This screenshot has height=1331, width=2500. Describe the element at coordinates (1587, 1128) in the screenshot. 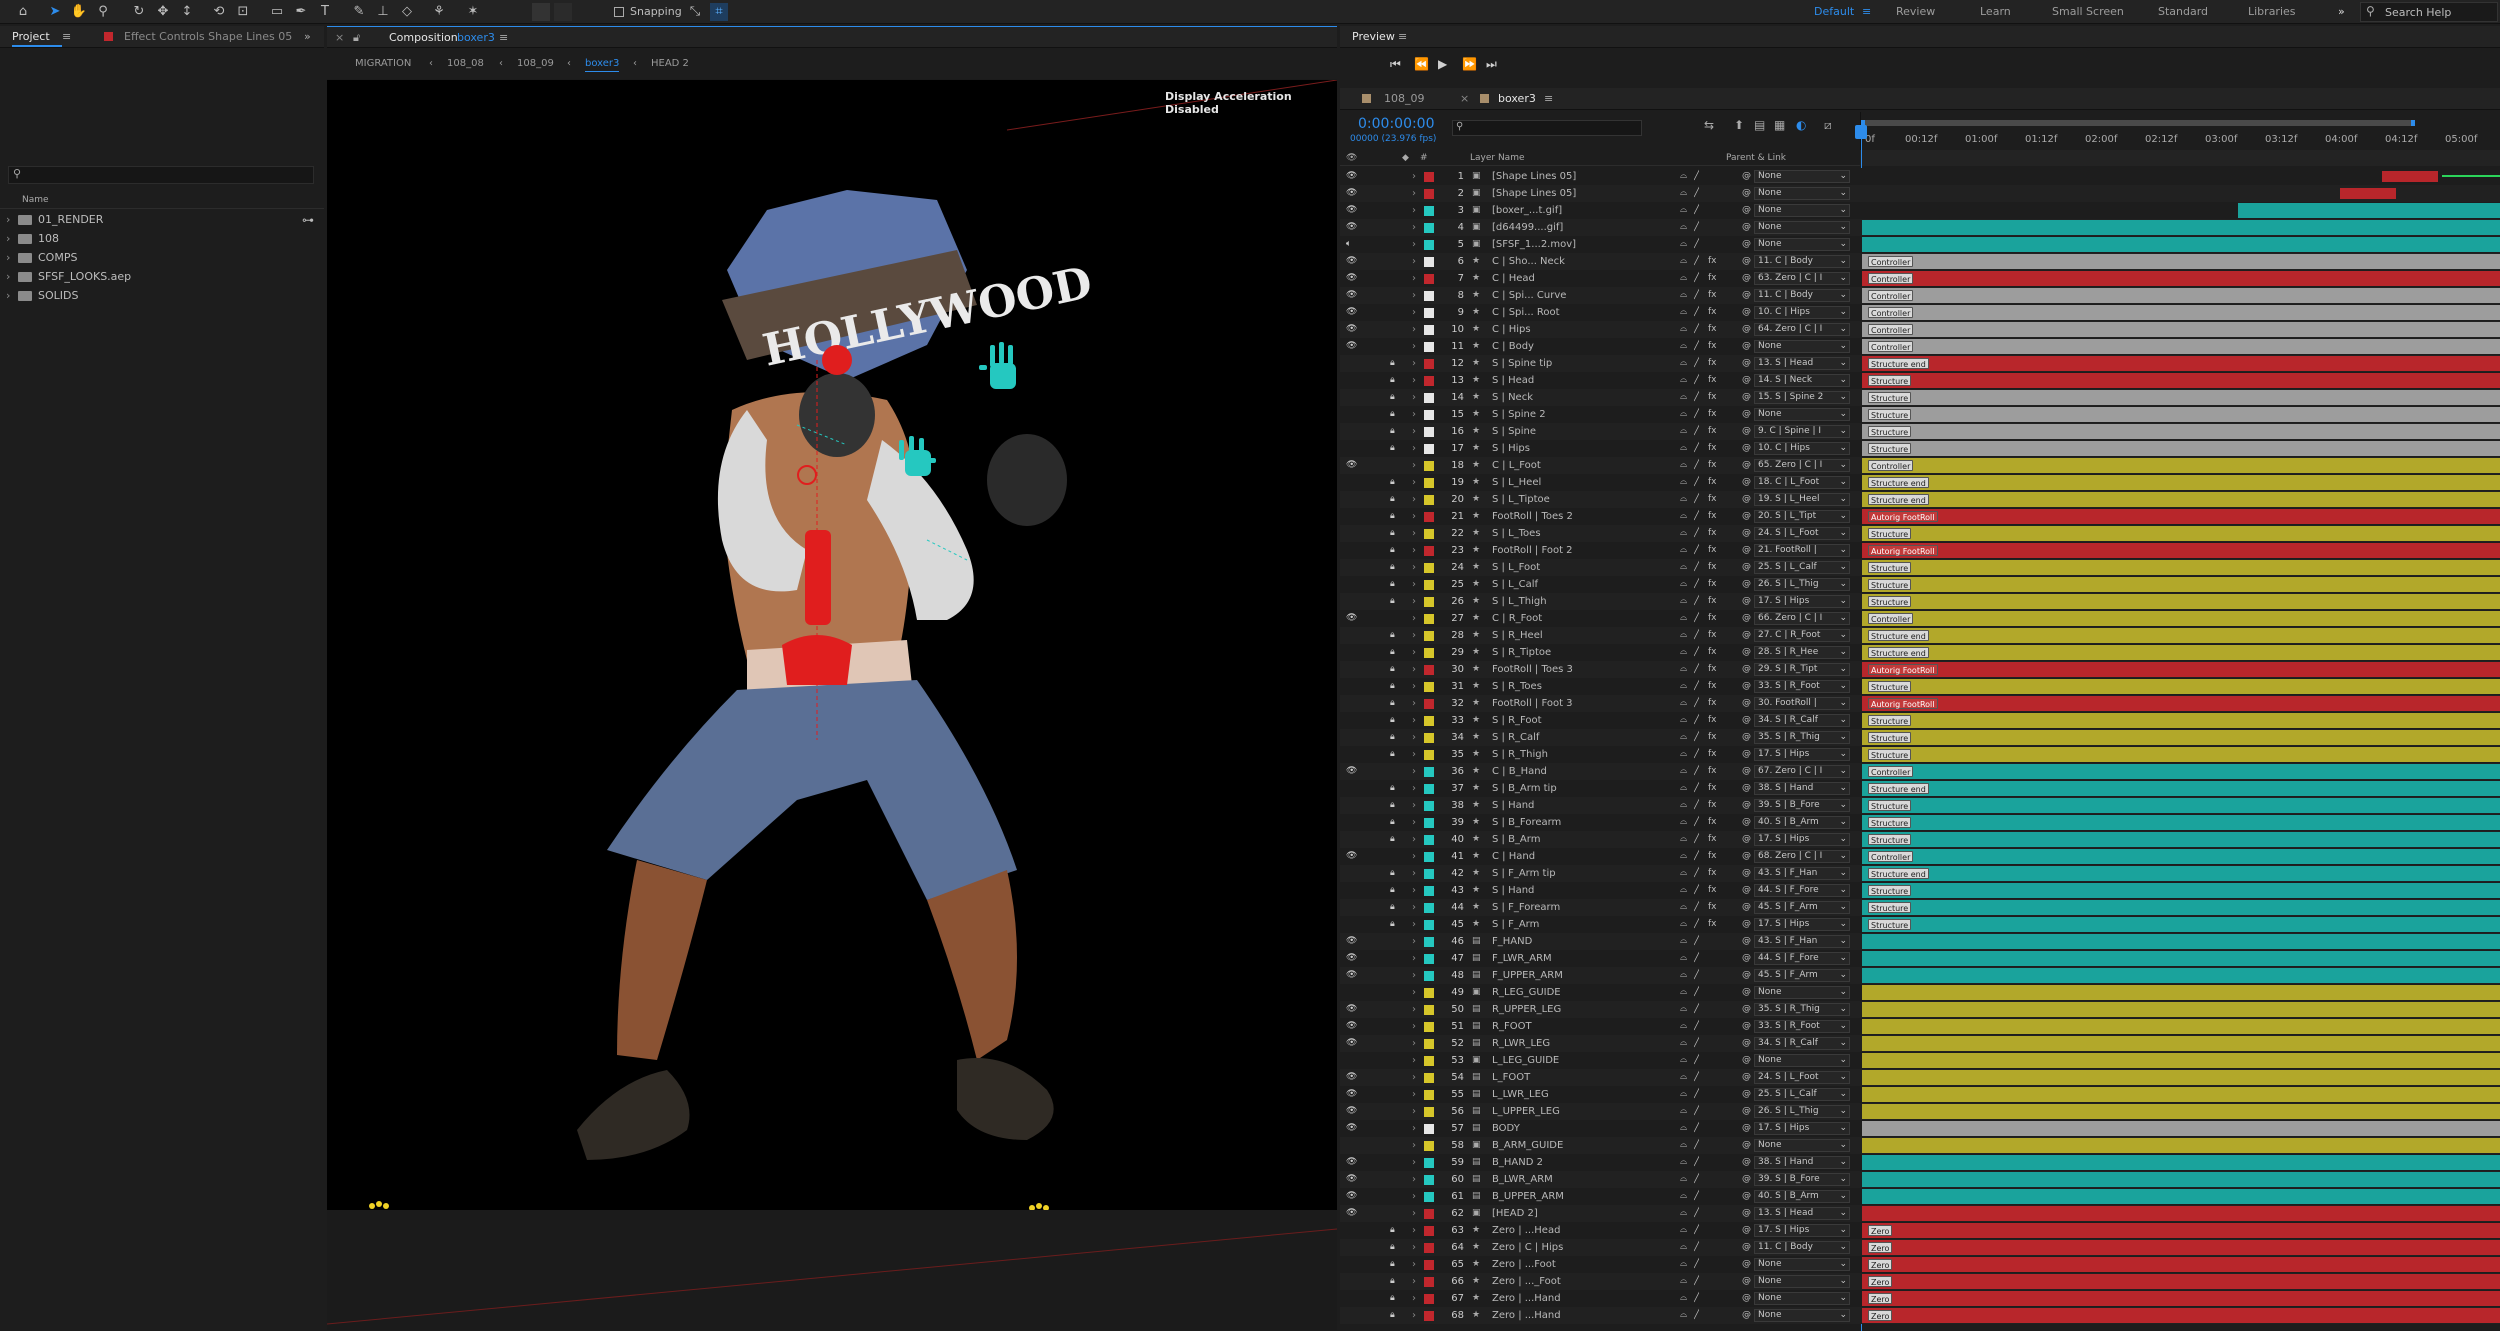

I see `layer-name: BODY` at that location.